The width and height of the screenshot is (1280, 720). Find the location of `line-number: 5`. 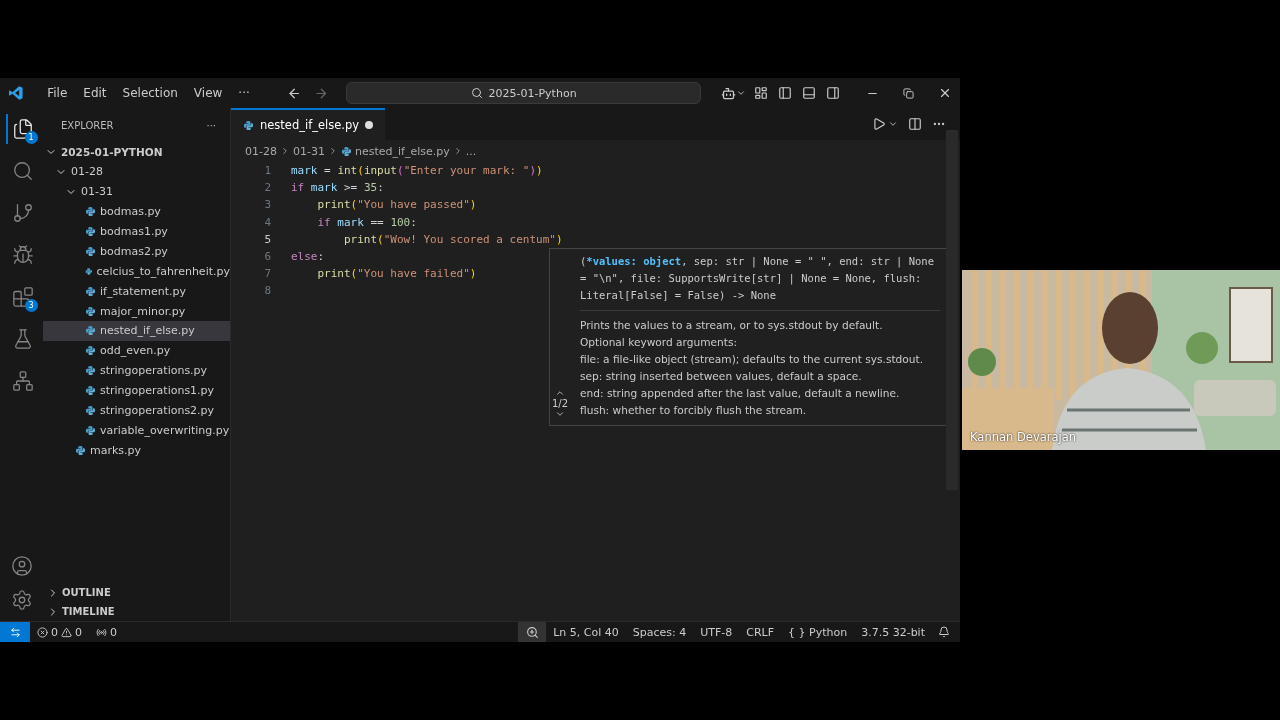

line-number: 5 is located at coordinates (267, 239).